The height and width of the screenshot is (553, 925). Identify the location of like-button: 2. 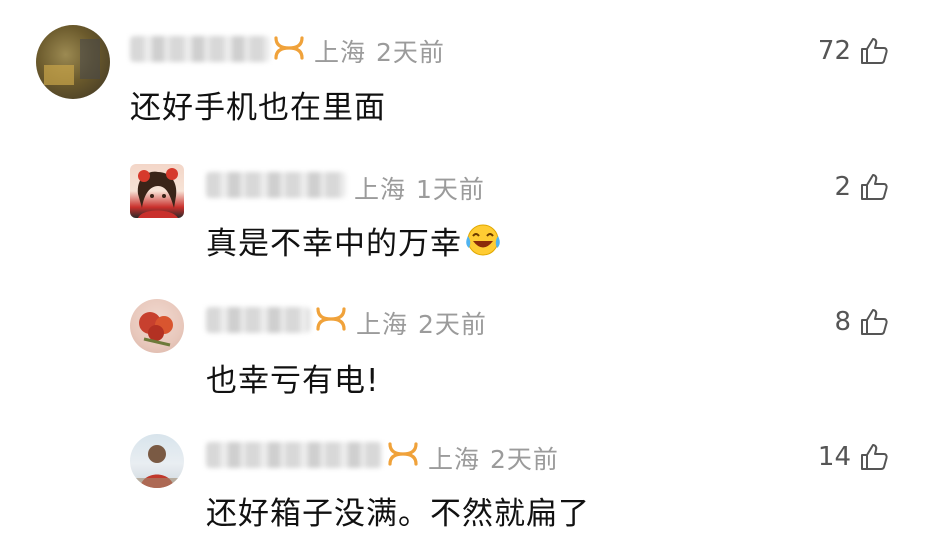
(861, 187).